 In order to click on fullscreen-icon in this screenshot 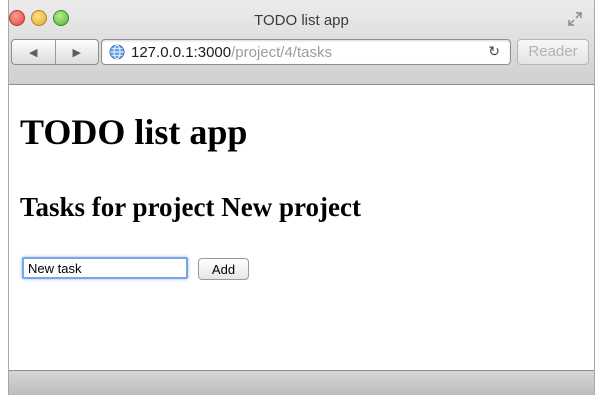, I will do `click(575, 19)`.